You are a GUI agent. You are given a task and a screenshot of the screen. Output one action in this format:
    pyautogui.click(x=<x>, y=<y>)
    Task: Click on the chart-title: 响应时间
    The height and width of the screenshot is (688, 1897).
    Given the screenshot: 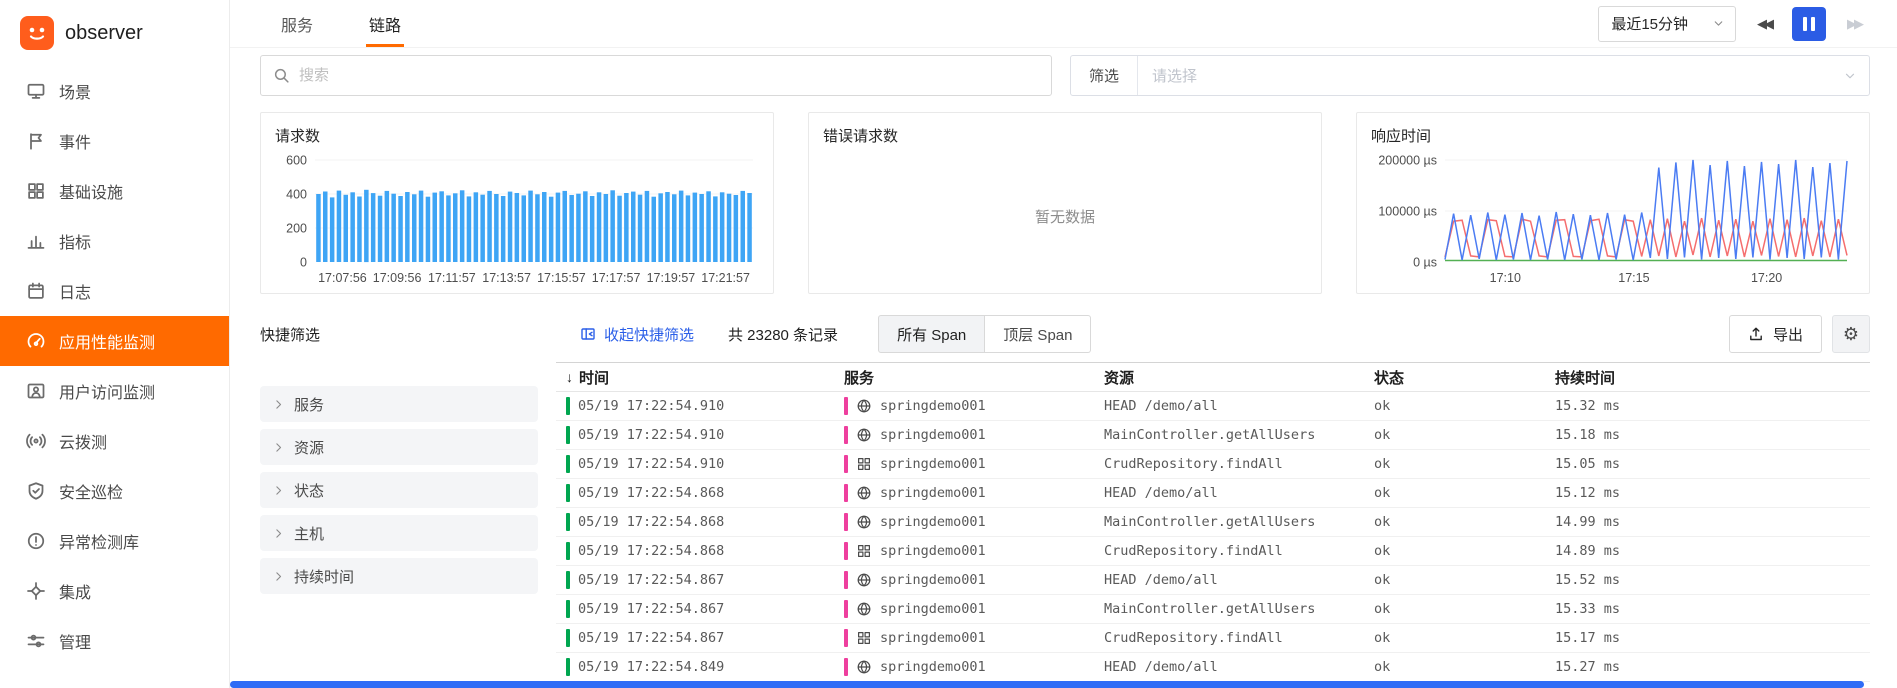 What is the action you would take?
    pyautogui.click(x=1401, y=136)
    